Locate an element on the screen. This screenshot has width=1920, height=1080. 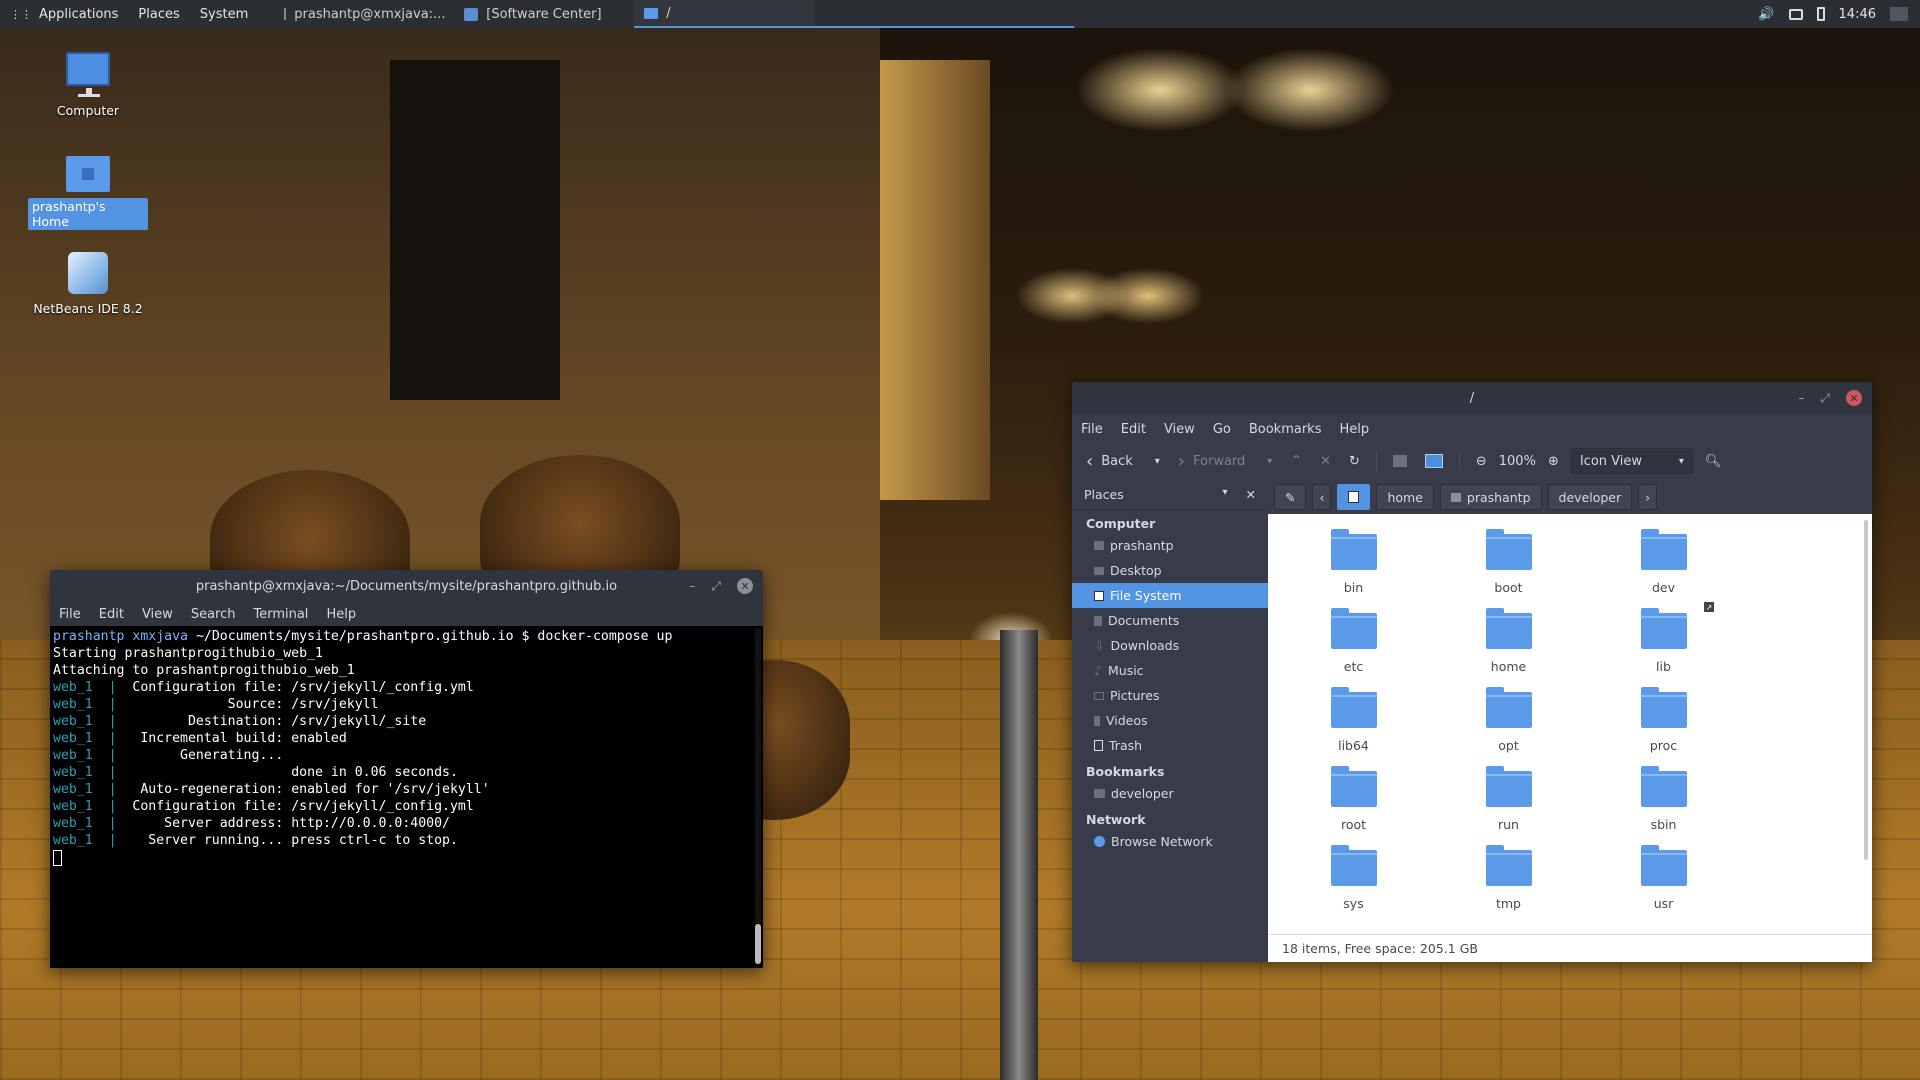
menu-go: Go is located at coordinates (1222, 429).